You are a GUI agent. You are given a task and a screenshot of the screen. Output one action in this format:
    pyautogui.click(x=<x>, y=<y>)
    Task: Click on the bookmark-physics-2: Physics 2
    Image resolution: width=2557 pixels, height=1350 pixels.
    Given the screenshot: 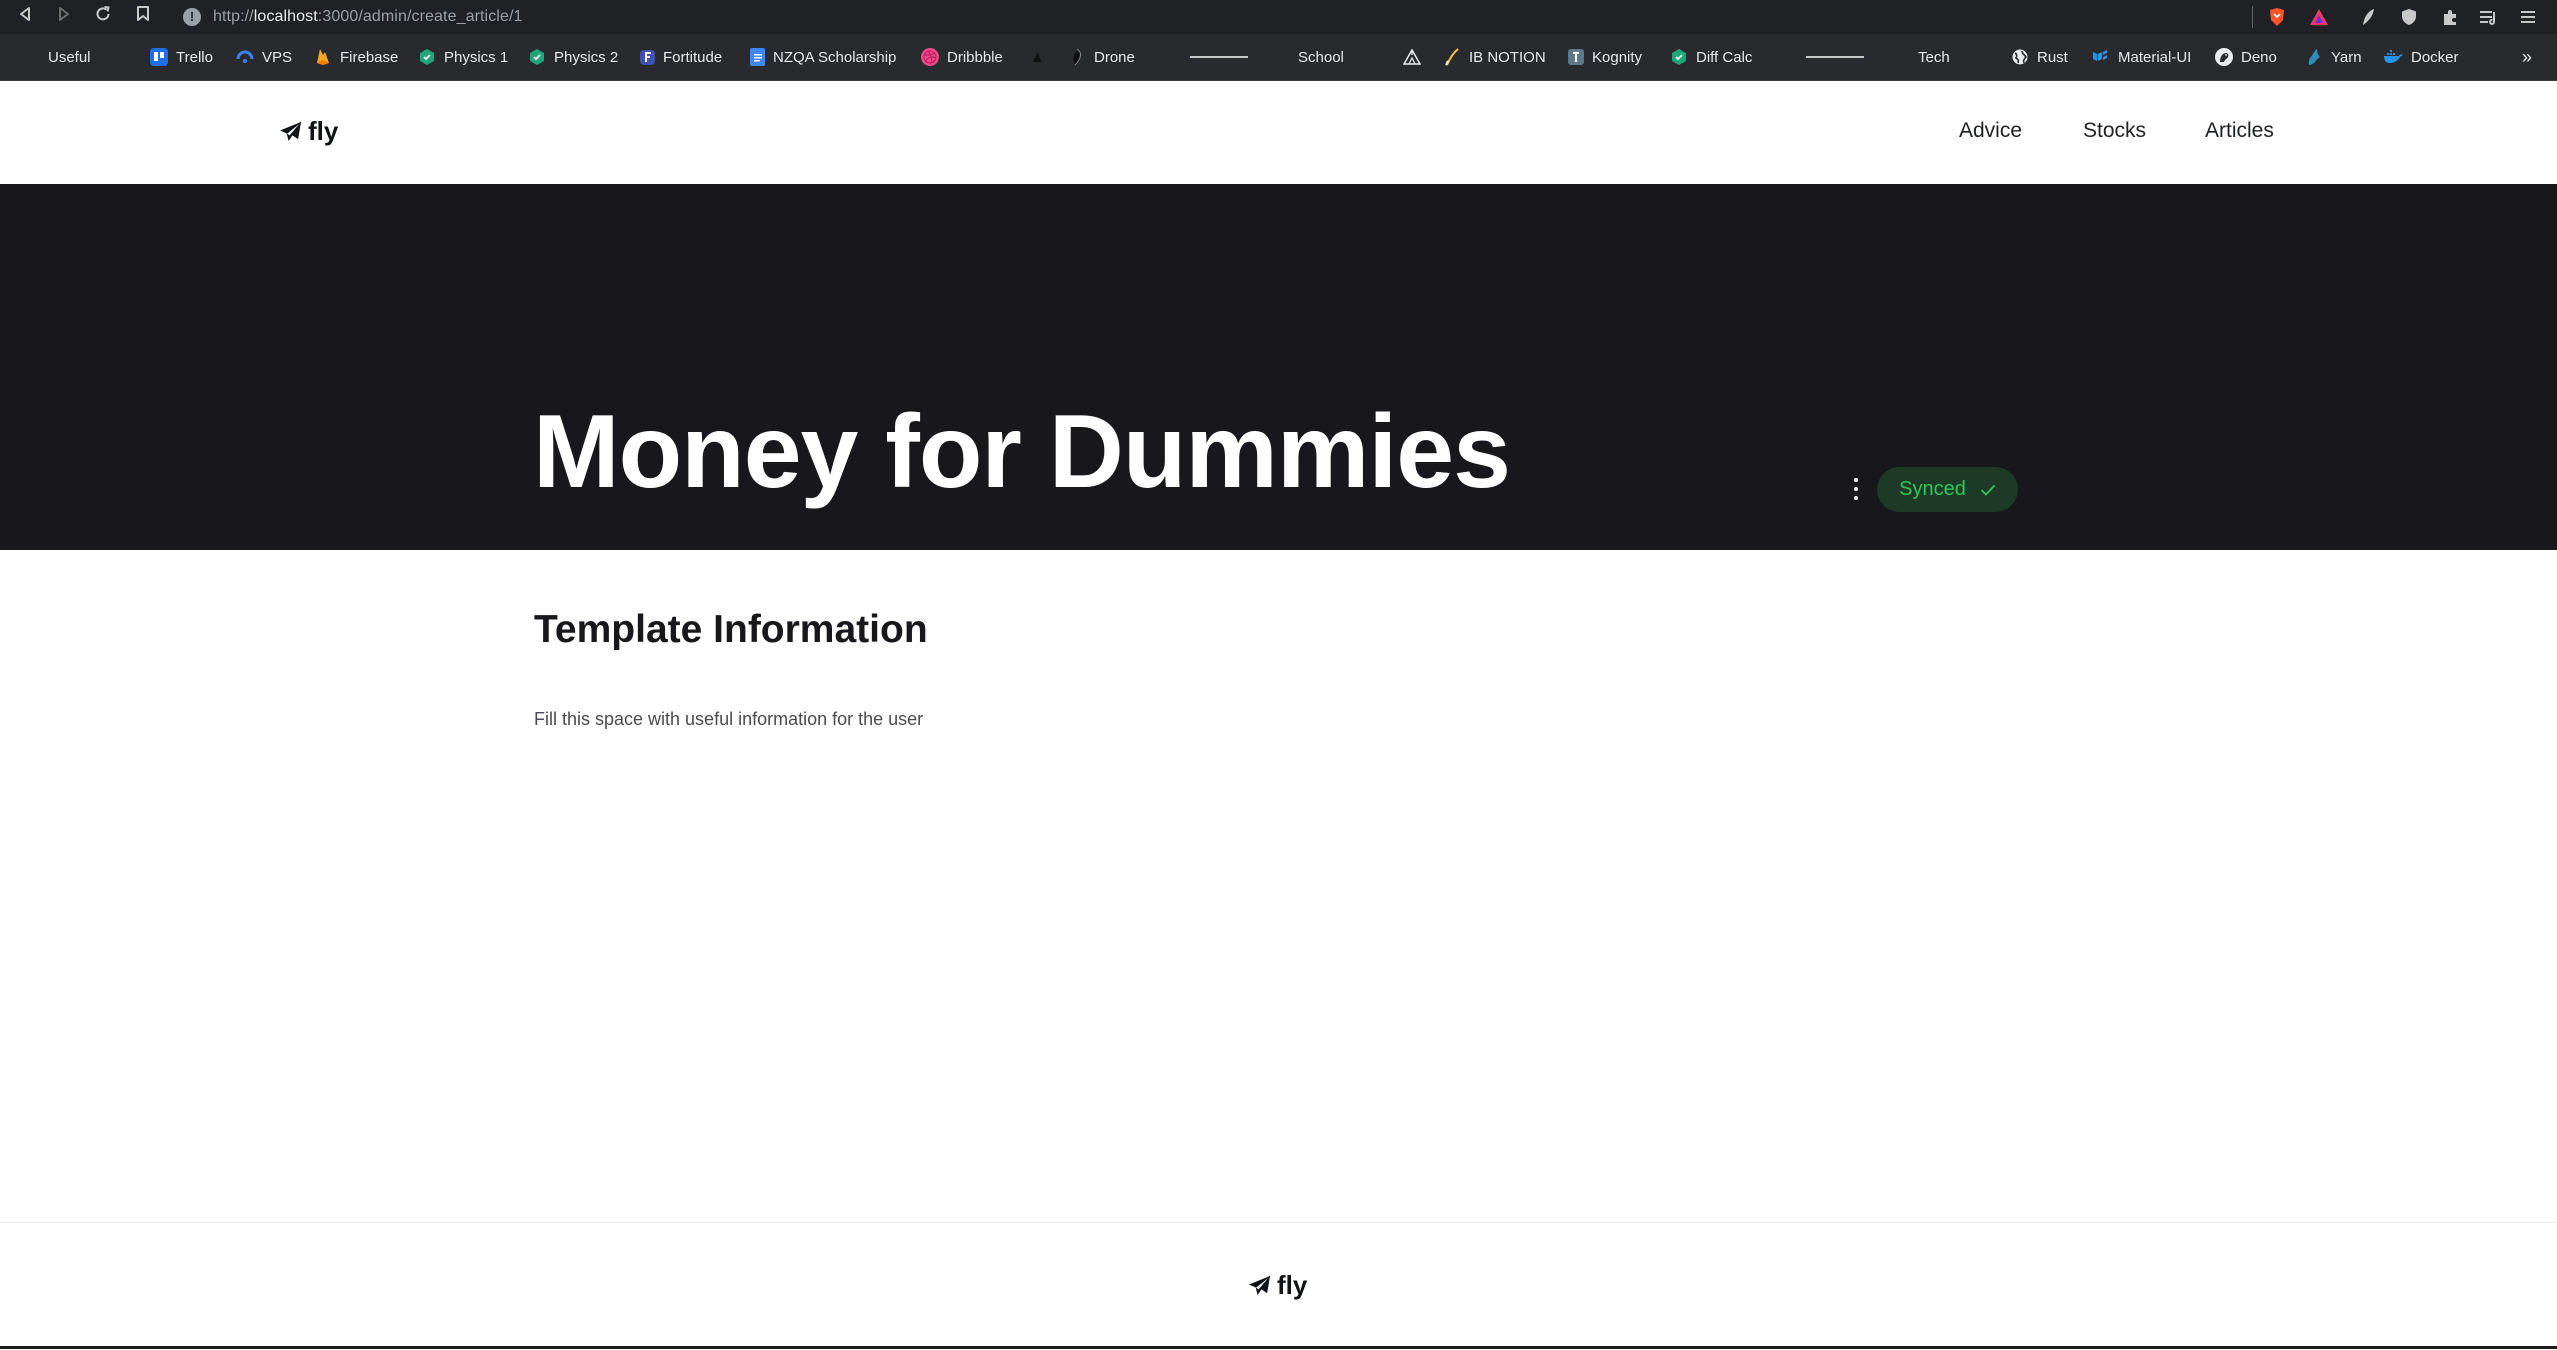 What is the action you would take?
    pyautogui.click(x=573, y=57)
    